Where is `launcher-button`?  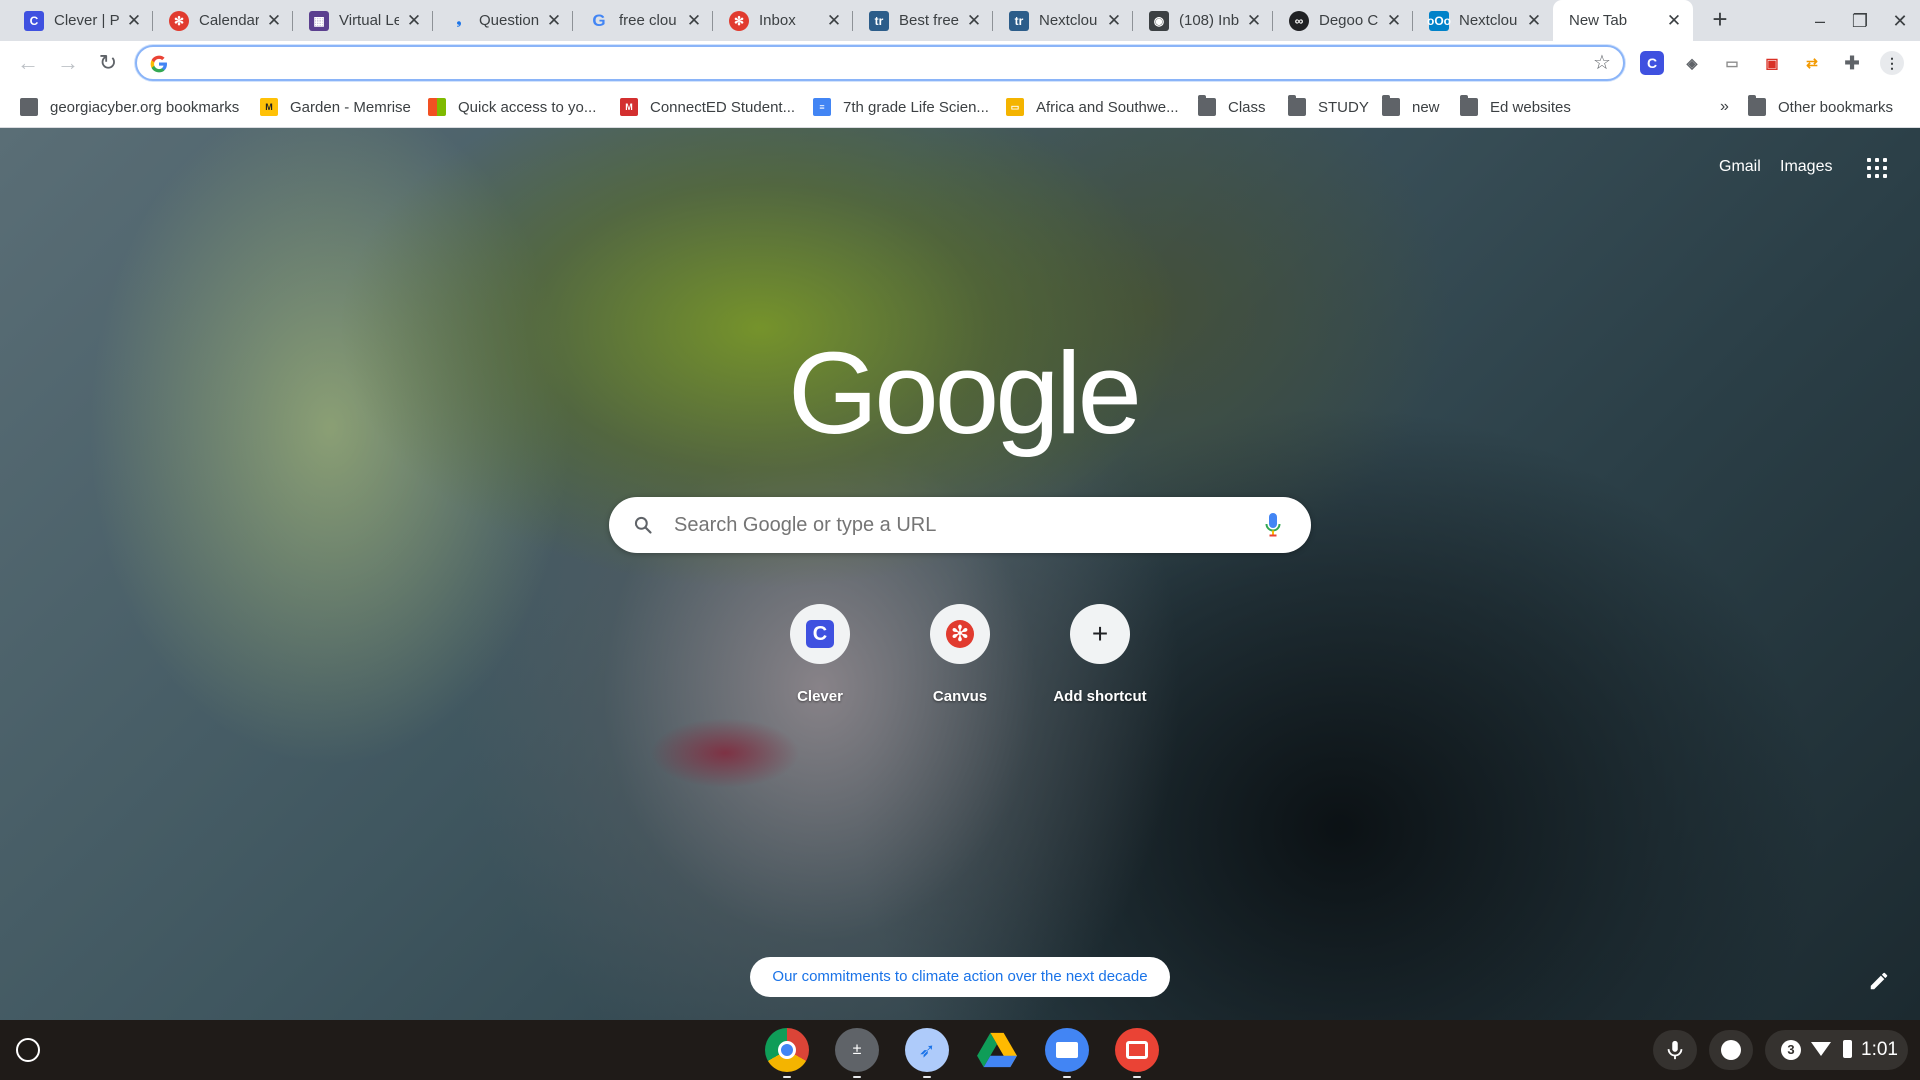 launcher-button is located at coordinates (28, 1050).